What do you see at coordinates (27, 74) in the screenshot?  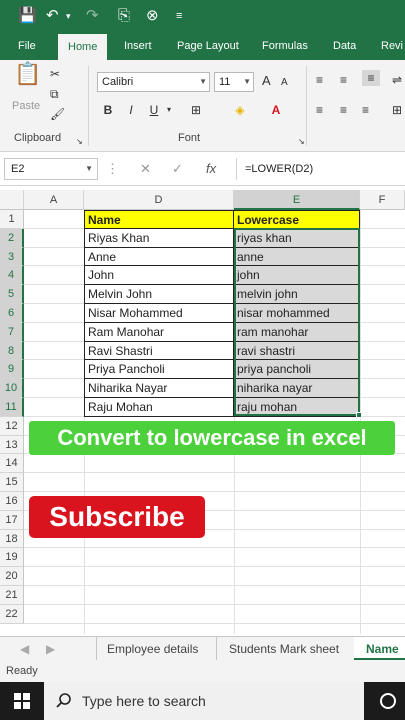 I see `paste-icon: 📋` at bounding box center [27, 74].